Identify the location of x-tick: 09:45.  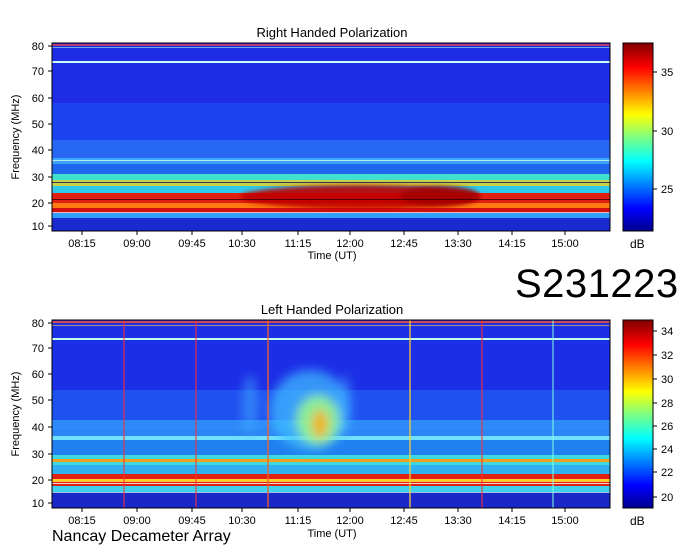
(192, 517).